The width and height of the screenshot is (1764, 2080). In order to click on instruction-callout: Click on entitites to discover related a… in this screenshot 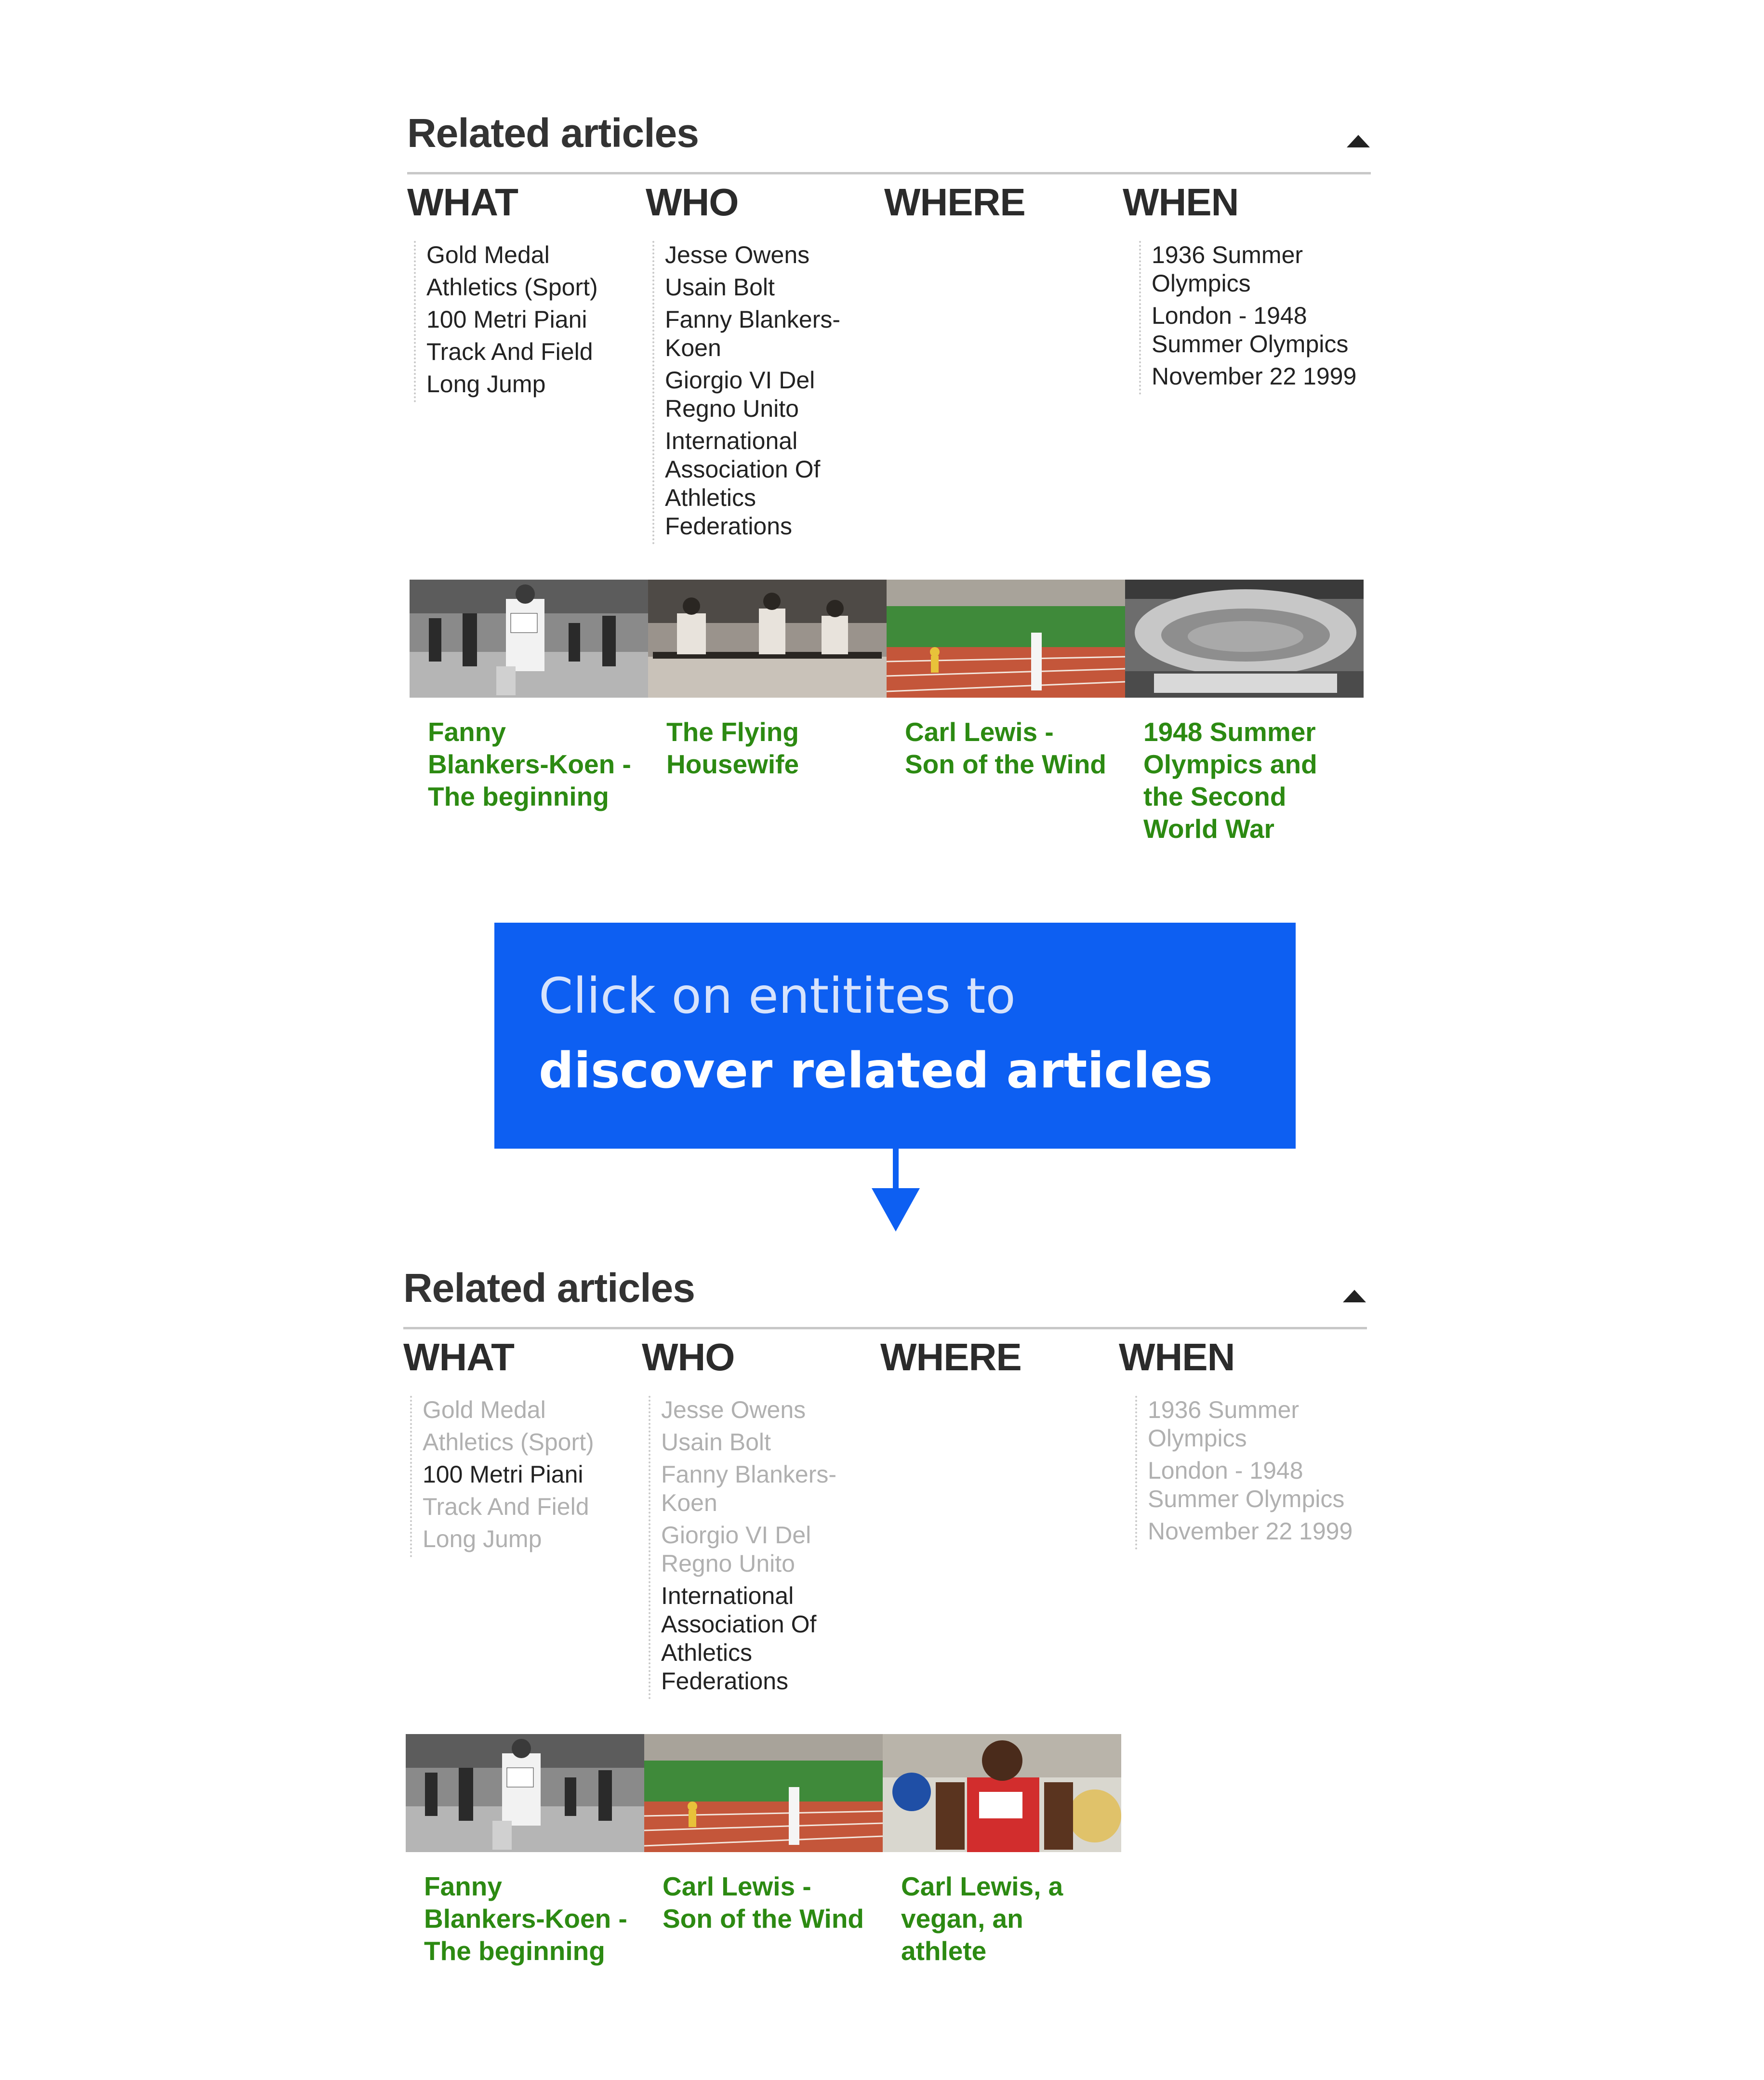, I will do `click(895, 1036)`.